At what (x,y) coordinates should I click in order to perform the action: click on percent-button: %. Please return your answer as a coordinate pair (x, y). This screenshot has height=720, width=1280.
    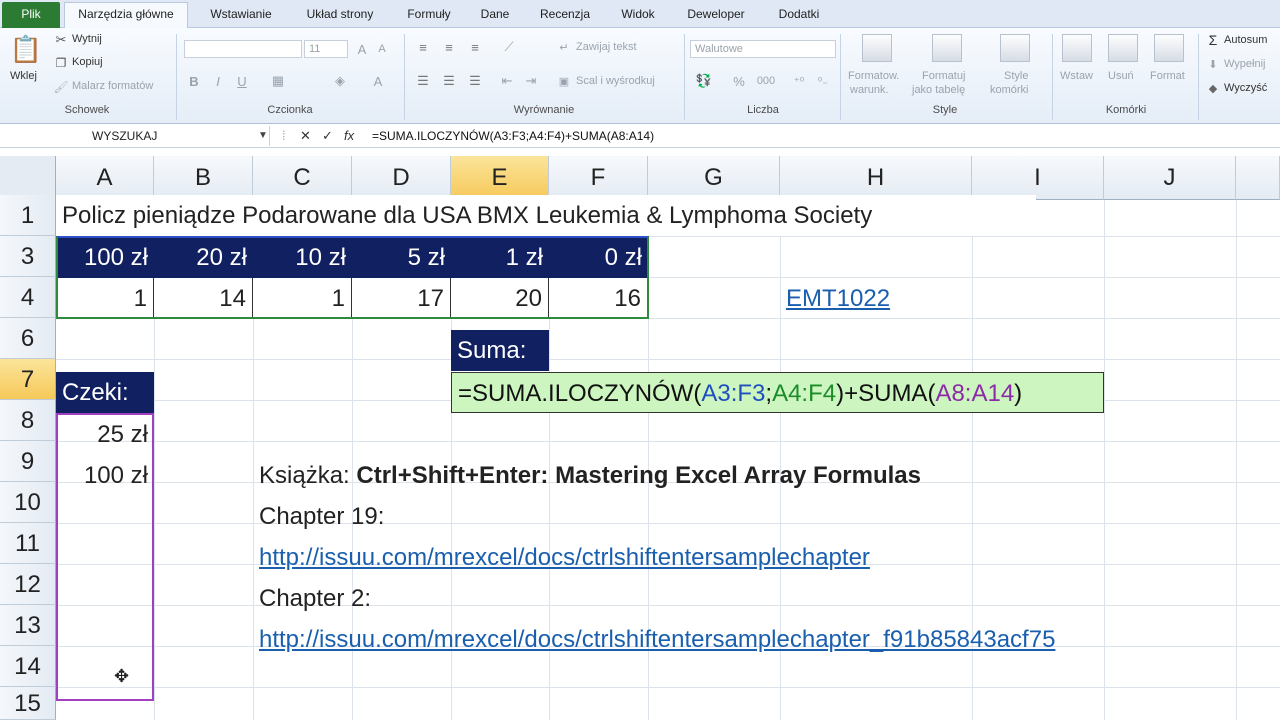
    Looking at the image, I should click on (739, 81).